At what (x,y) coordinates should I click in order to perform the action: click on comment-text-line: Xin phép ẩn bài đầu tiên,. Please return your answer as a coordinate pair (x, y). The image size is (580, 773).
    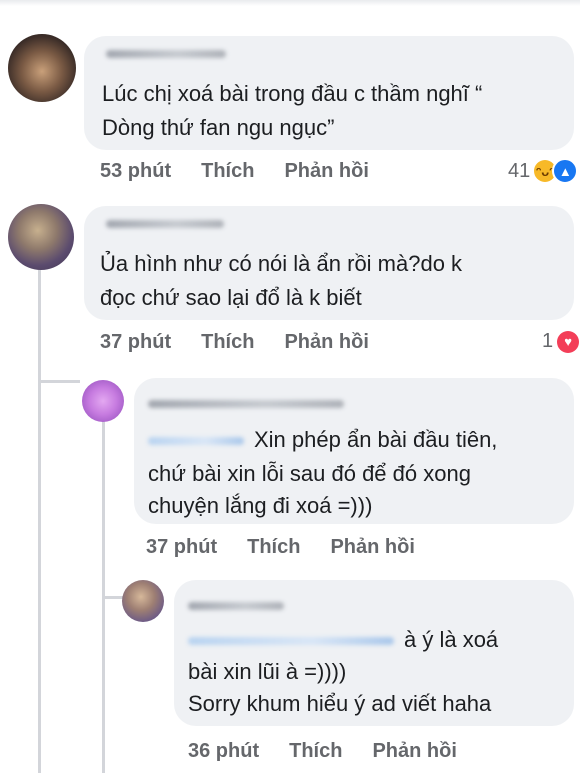
    Looking at the image, I should click on (322, 440).